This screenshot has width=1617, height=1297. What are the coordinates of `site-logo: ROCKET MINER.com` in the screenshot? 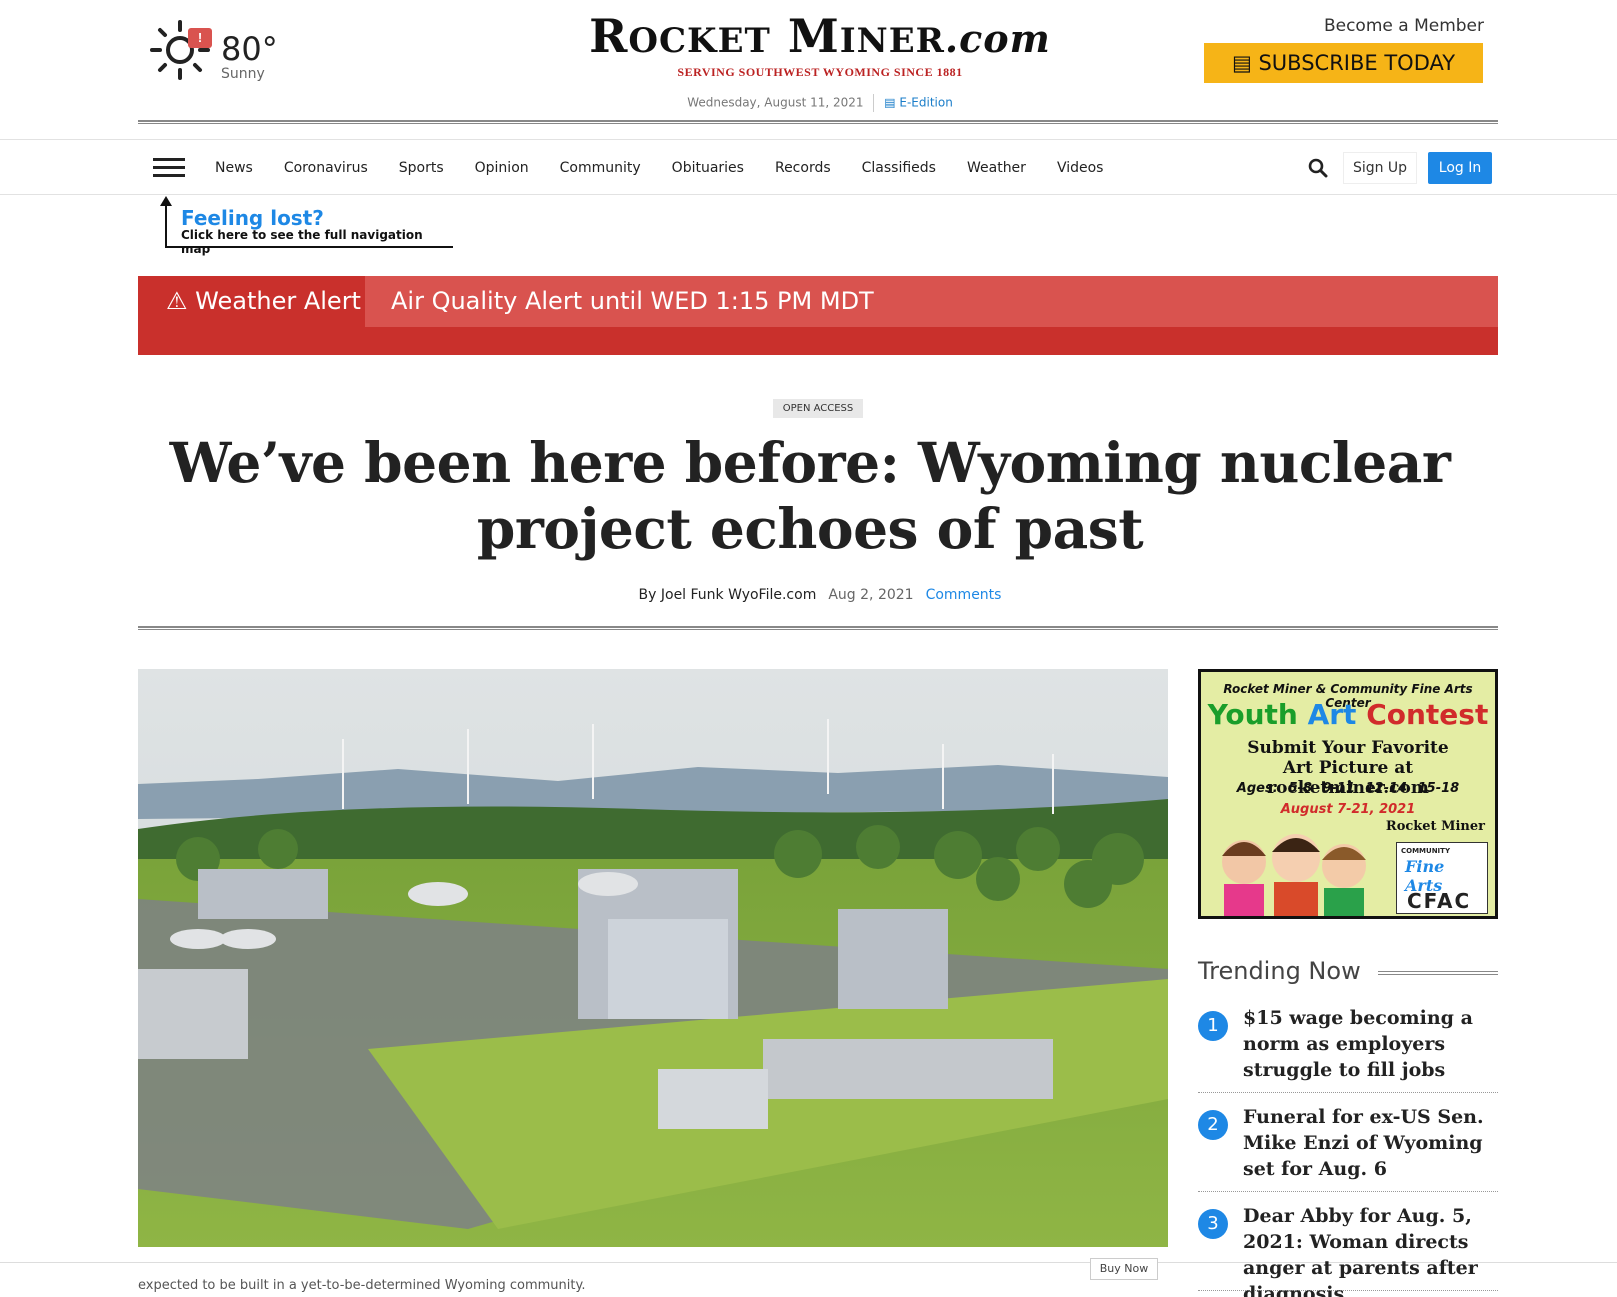 It's located at (820, 38).